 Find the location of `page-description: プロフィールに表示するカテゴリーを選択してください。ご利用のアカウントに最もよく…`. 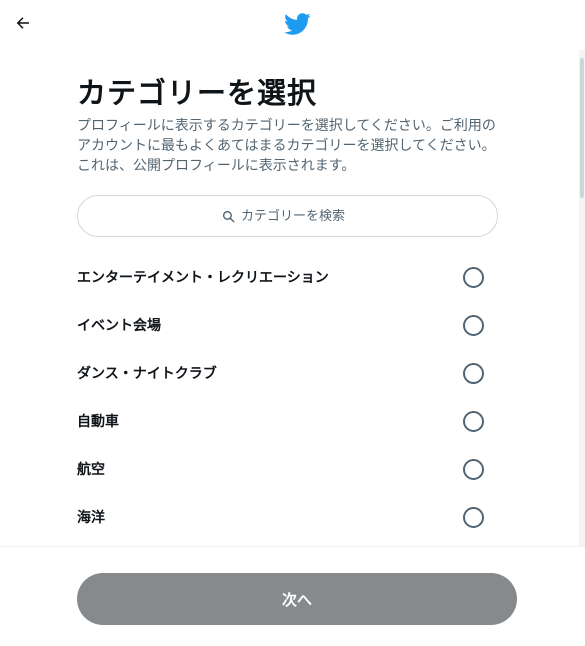

page-description: プロフィールに表示するカテゴリーを選択してください。ご利用のアカウントに最もよく… is located at coordinates (286, 146).